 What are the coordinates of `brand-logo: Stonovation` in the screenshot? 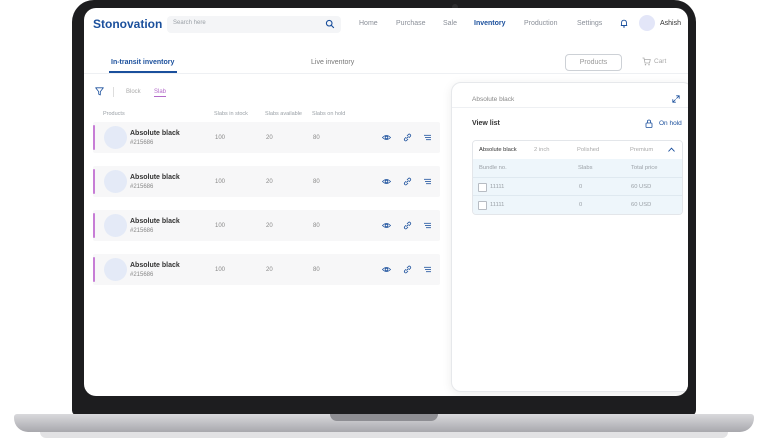 It's located at (127, 24).